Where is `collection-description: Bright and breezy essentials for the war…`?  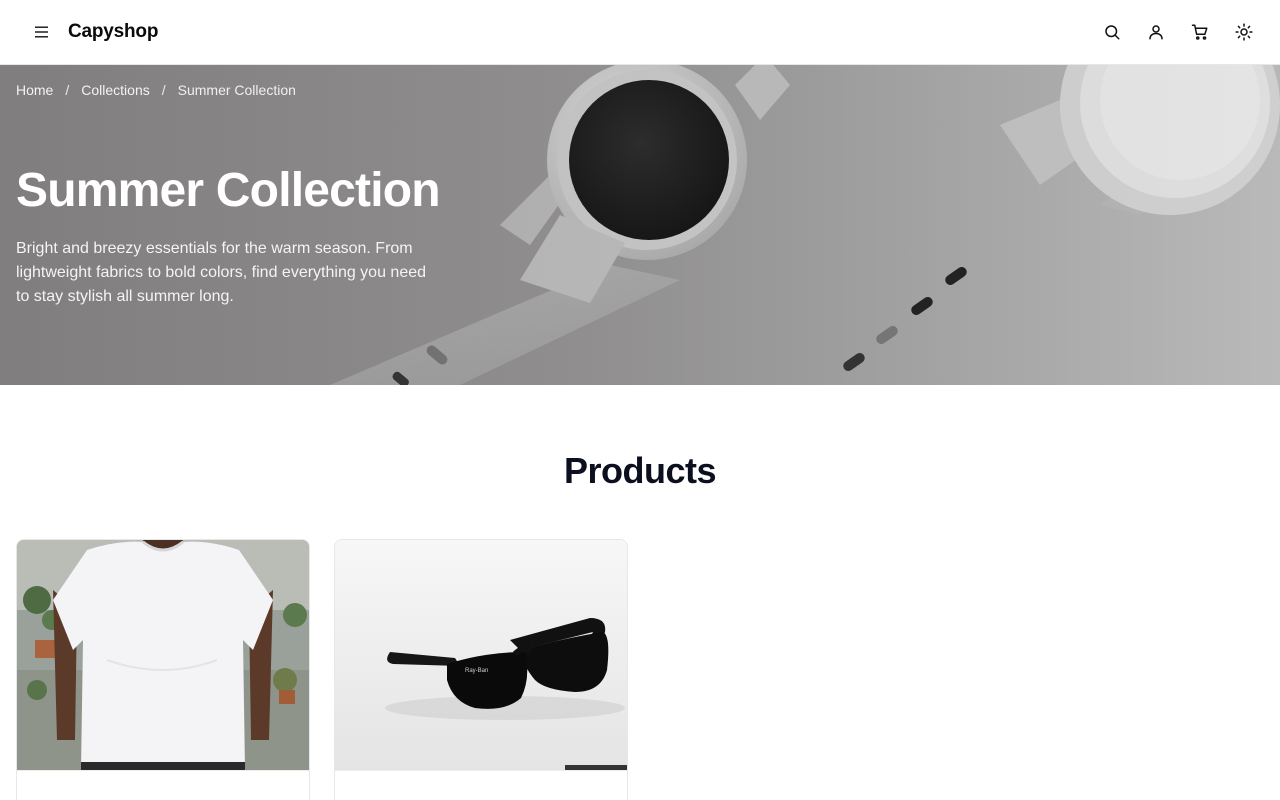 collection-description: Bright and breezy essentials for the war… is located at coordinates (221, 272).